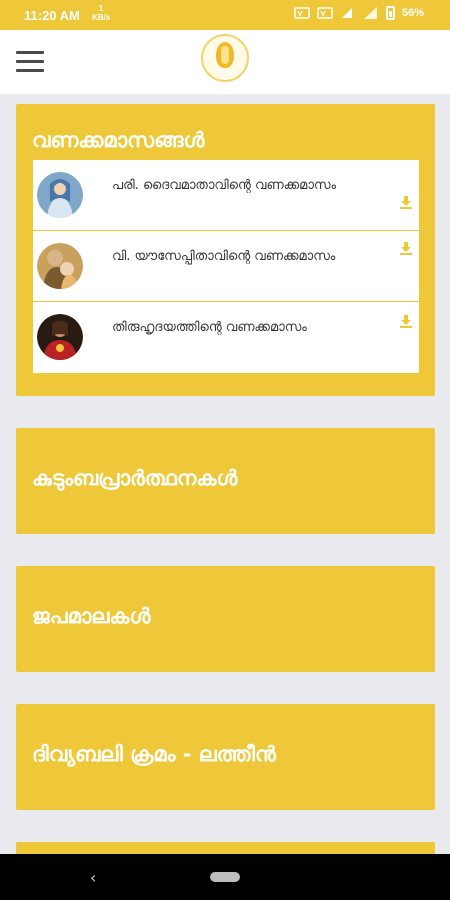  I want to click on kudumba-prarthanakal-title: കുടുംബപ്രാർത്ഥനകൾ, so click(135, 478).